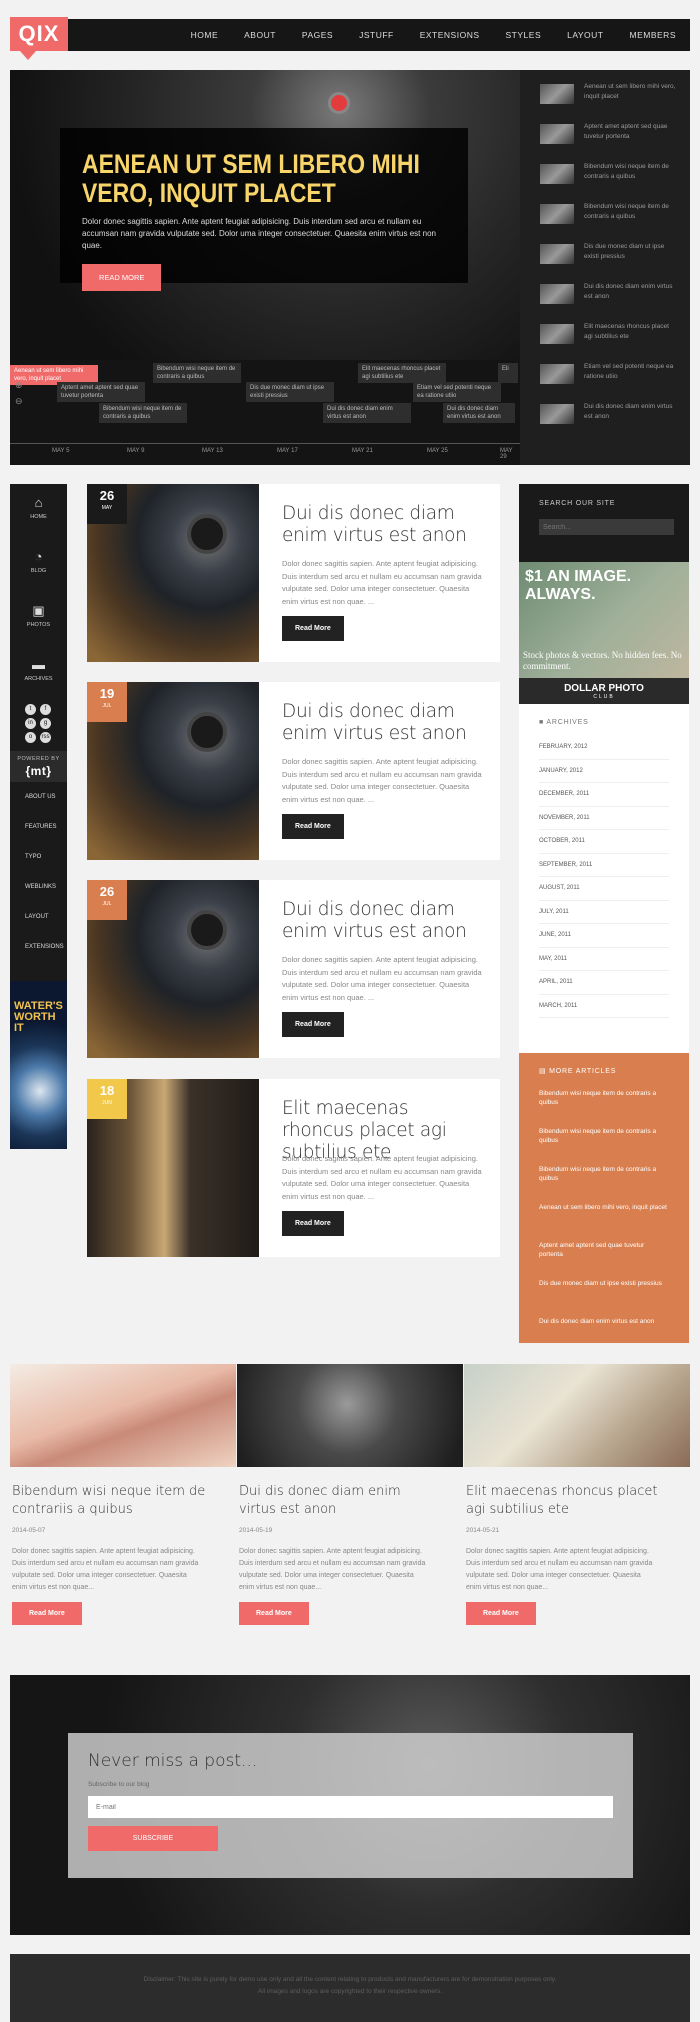 Image resolution: width=700 pixels, height=2022 pixels. I want to click on archive-link: DECEMBER, 2011, so click(604, 795).